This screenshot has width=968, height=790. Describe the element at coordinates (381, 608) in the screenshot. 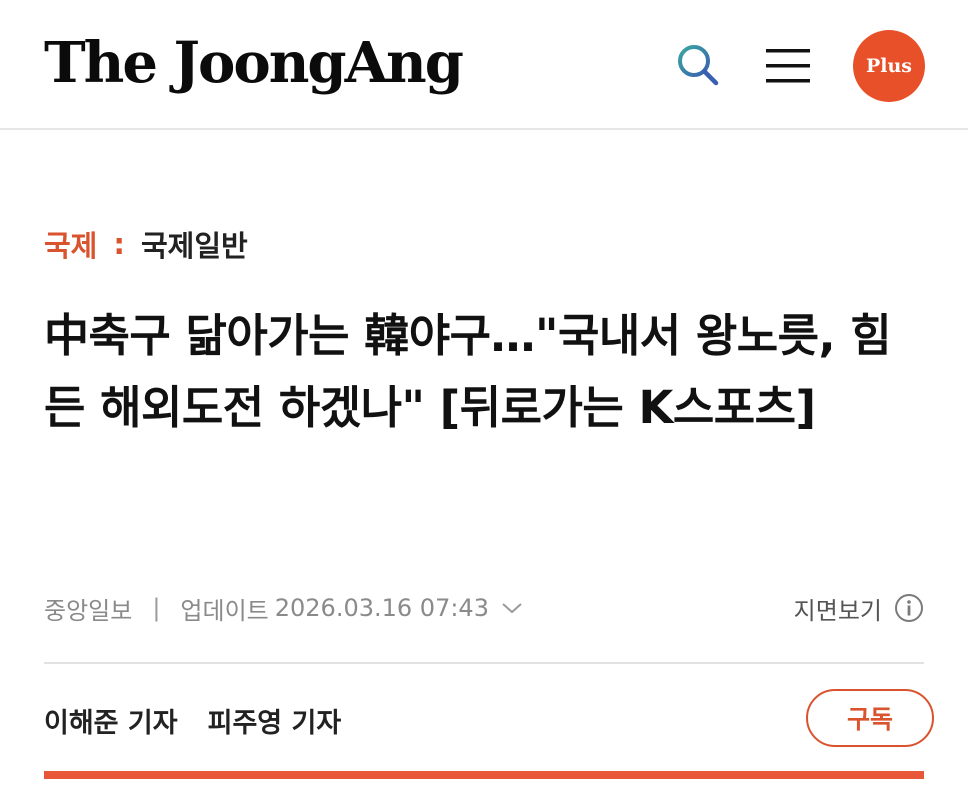

I see `update-datetime: 2026.03.16 07:43` at that location.